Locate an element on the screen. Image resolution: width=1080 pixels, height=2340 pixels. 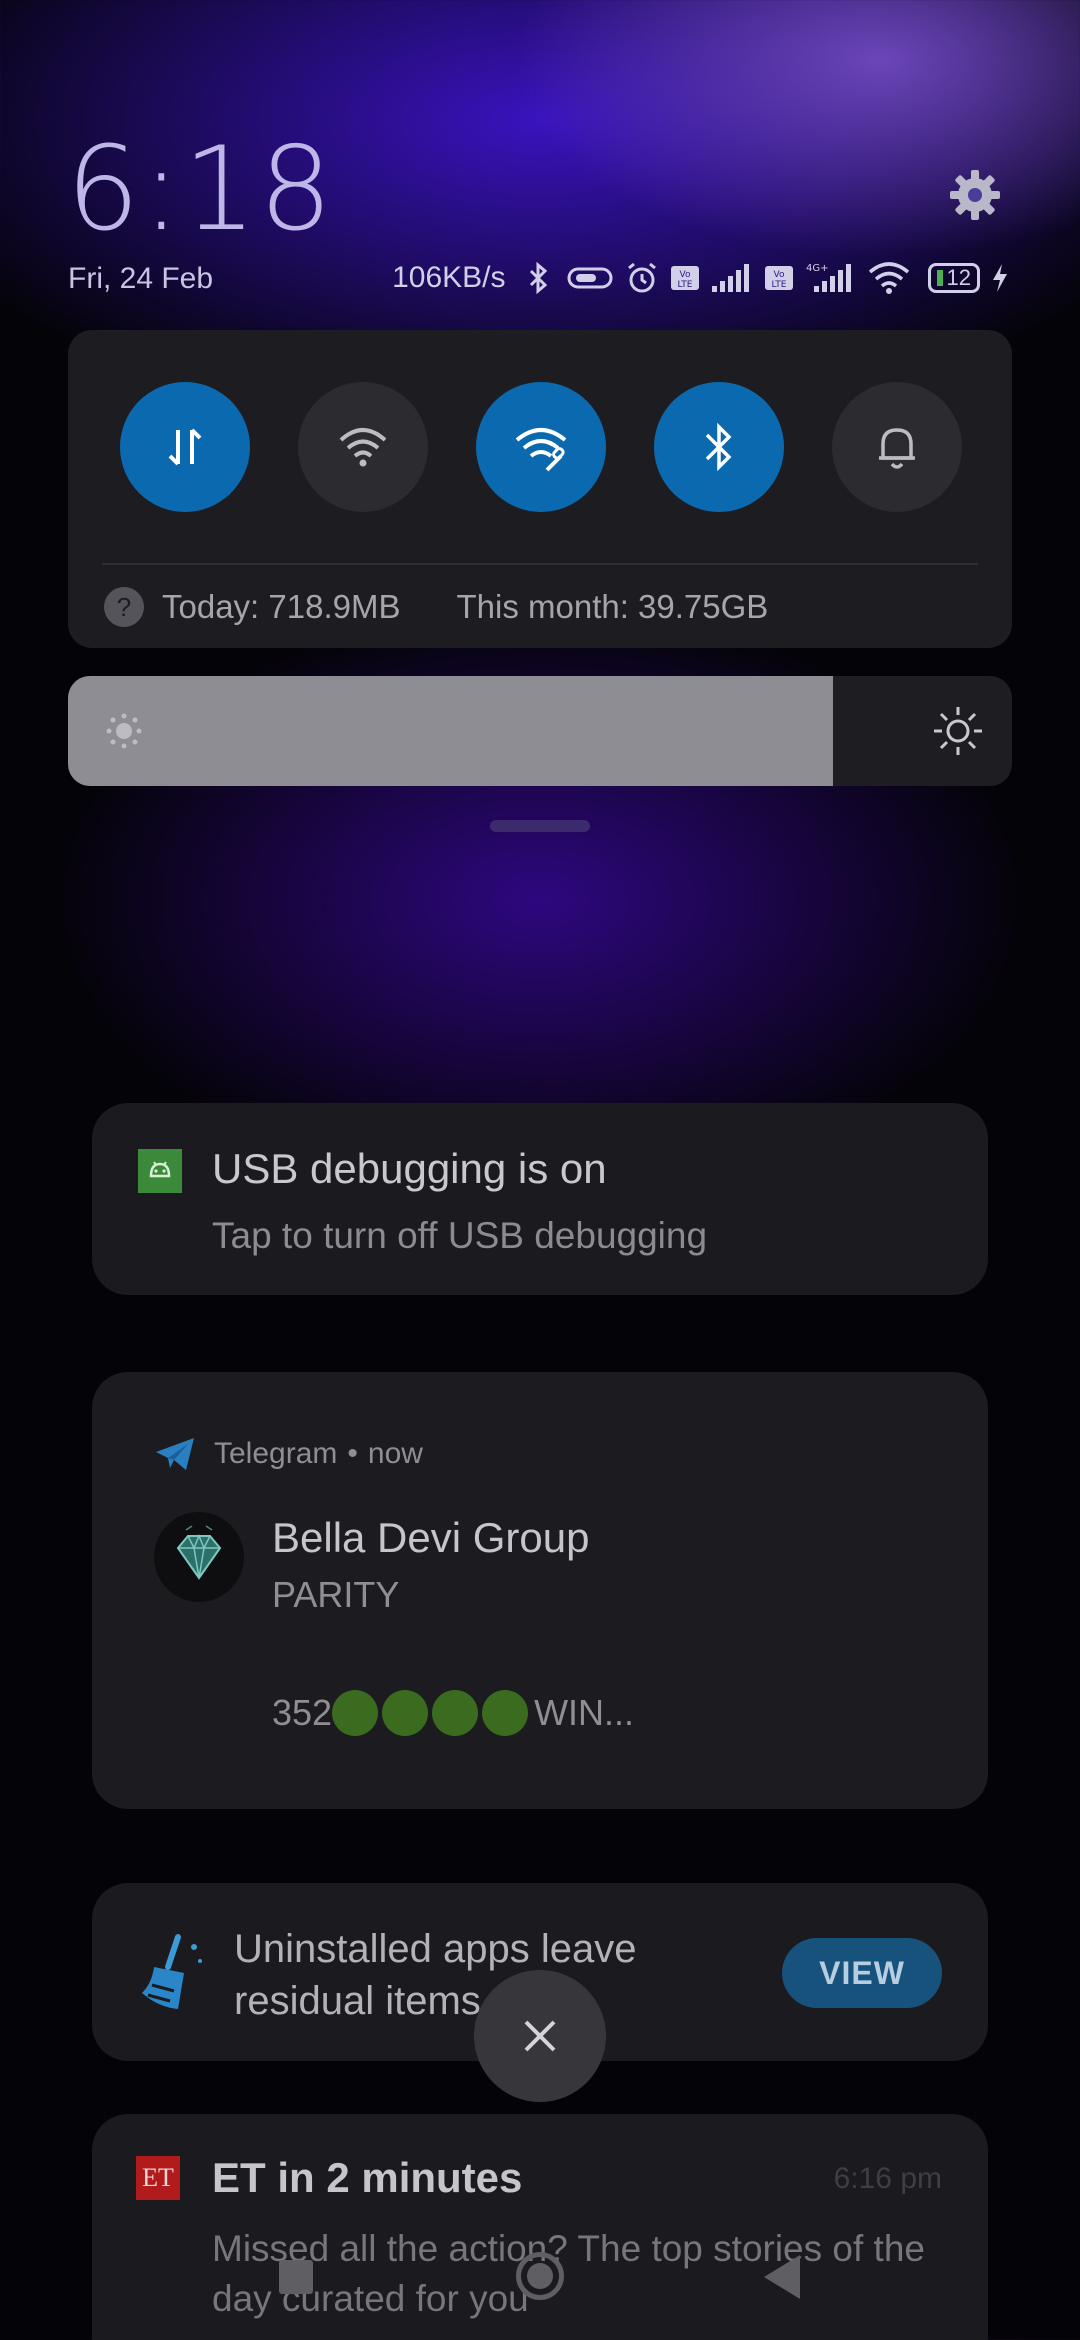
telegram-app-name: Telegram is located at coordinates (276, 1453).